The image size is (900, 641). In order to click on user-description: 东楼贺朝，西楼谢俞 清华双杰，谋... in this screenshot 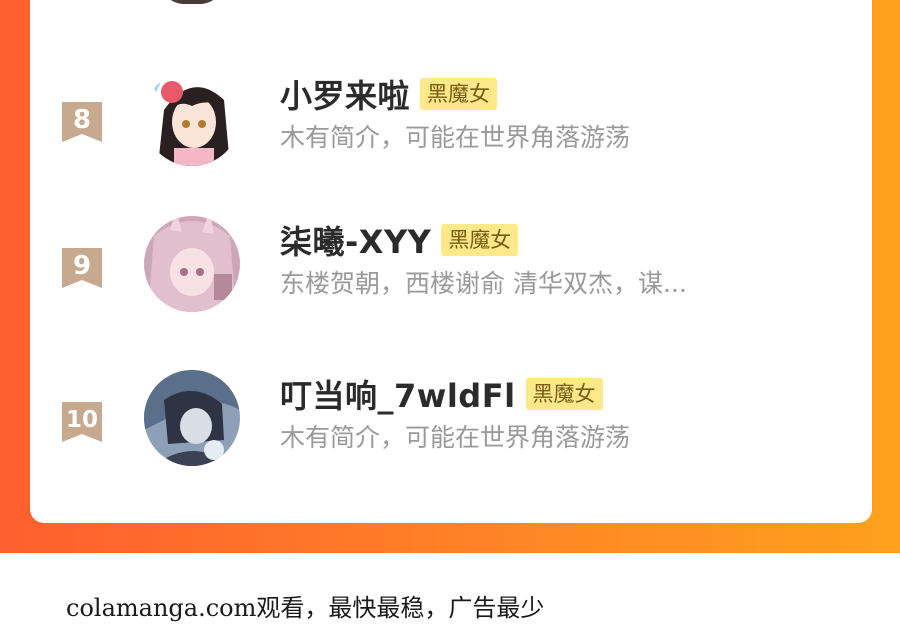, I will do `click(483, 283)`.